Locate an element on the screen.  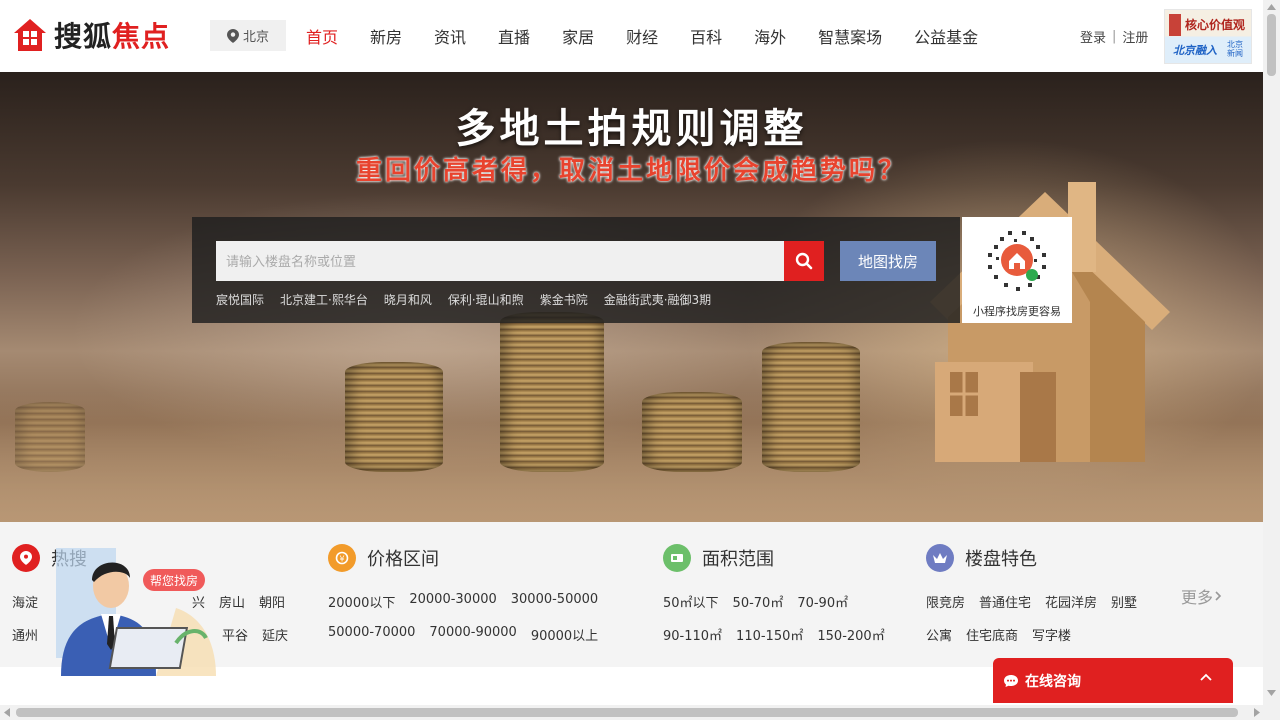
nav-smart-sales: 智慧案场 is located at coordinates (850, 36).